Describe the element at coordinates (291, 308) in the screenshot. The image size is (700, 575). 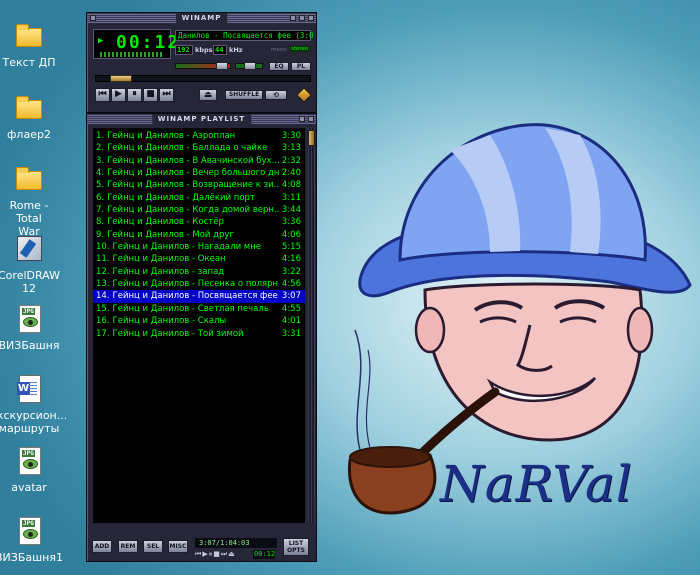
I see `track-duration: 4:55` at that location.